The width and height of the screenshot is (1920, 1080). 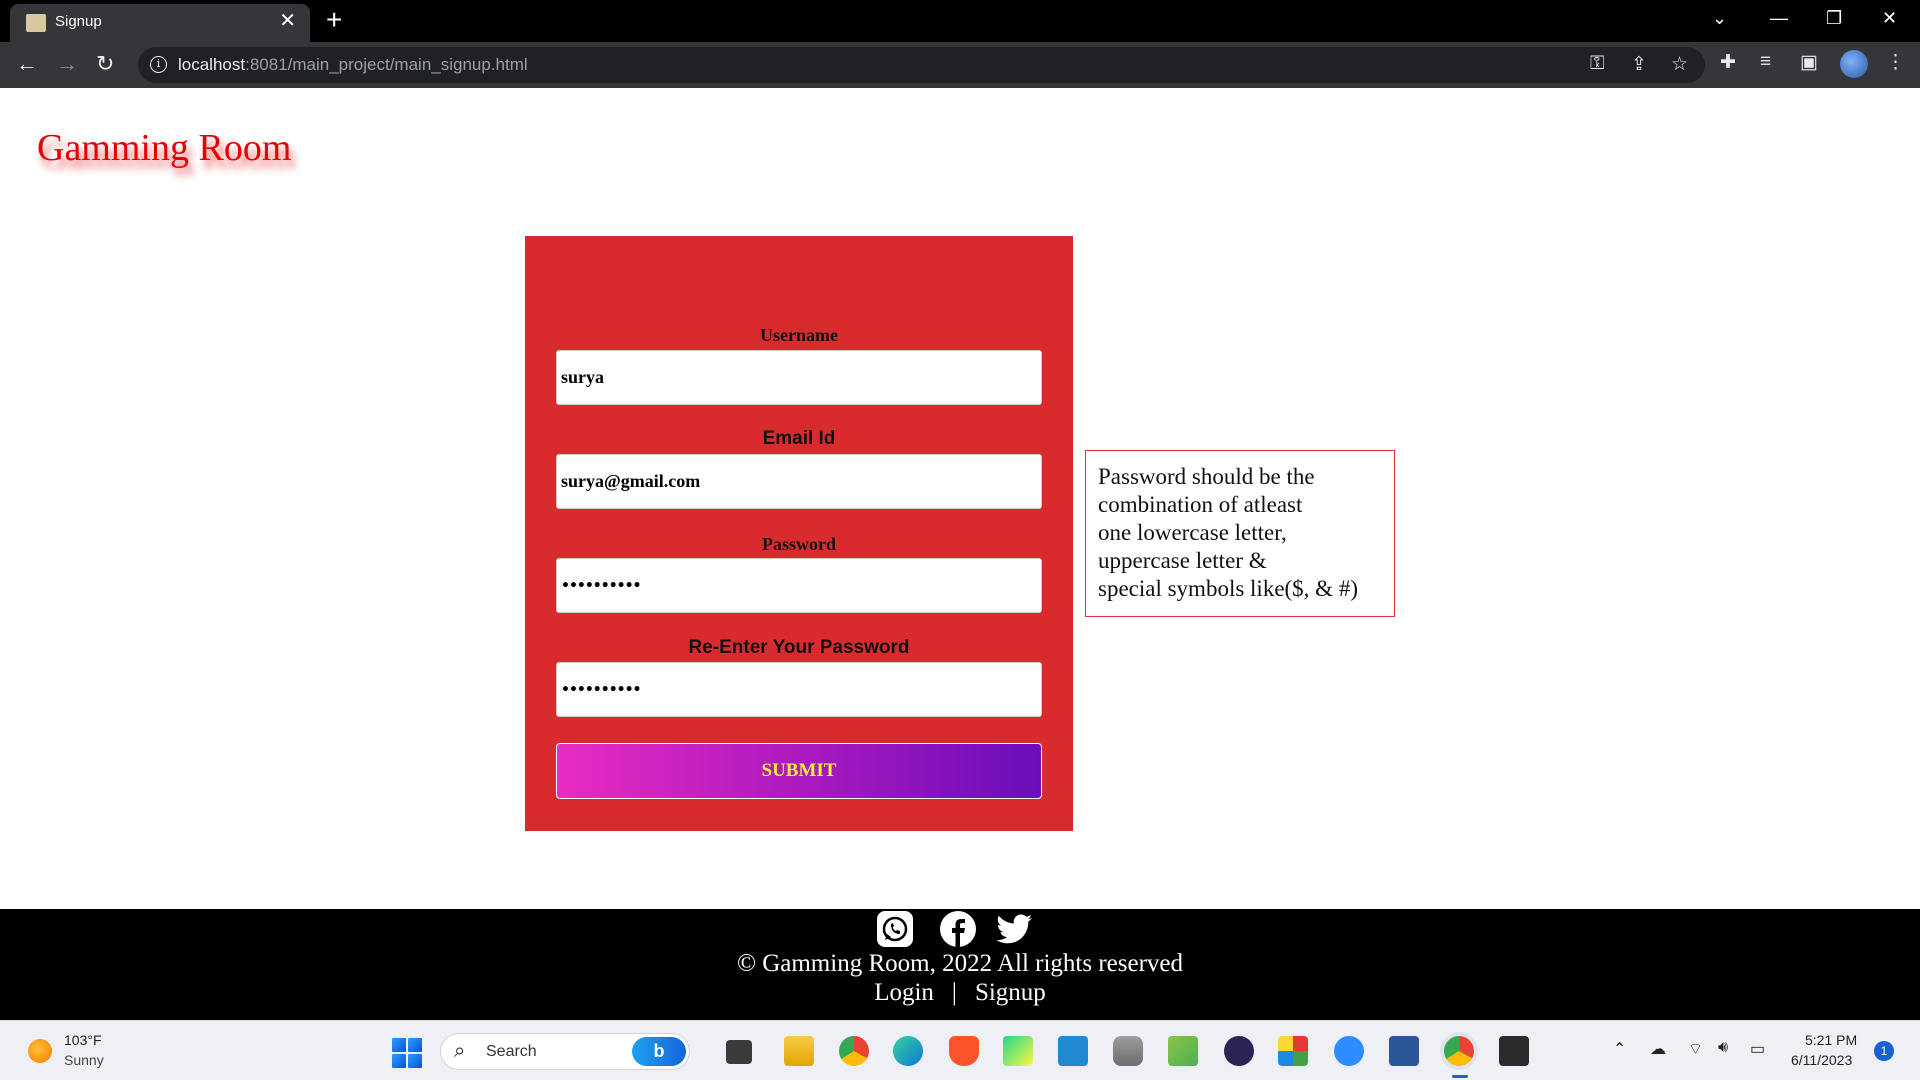 I want to click on url-path: :8081/main_project/main_signup.html, so click(x=386, y=64).